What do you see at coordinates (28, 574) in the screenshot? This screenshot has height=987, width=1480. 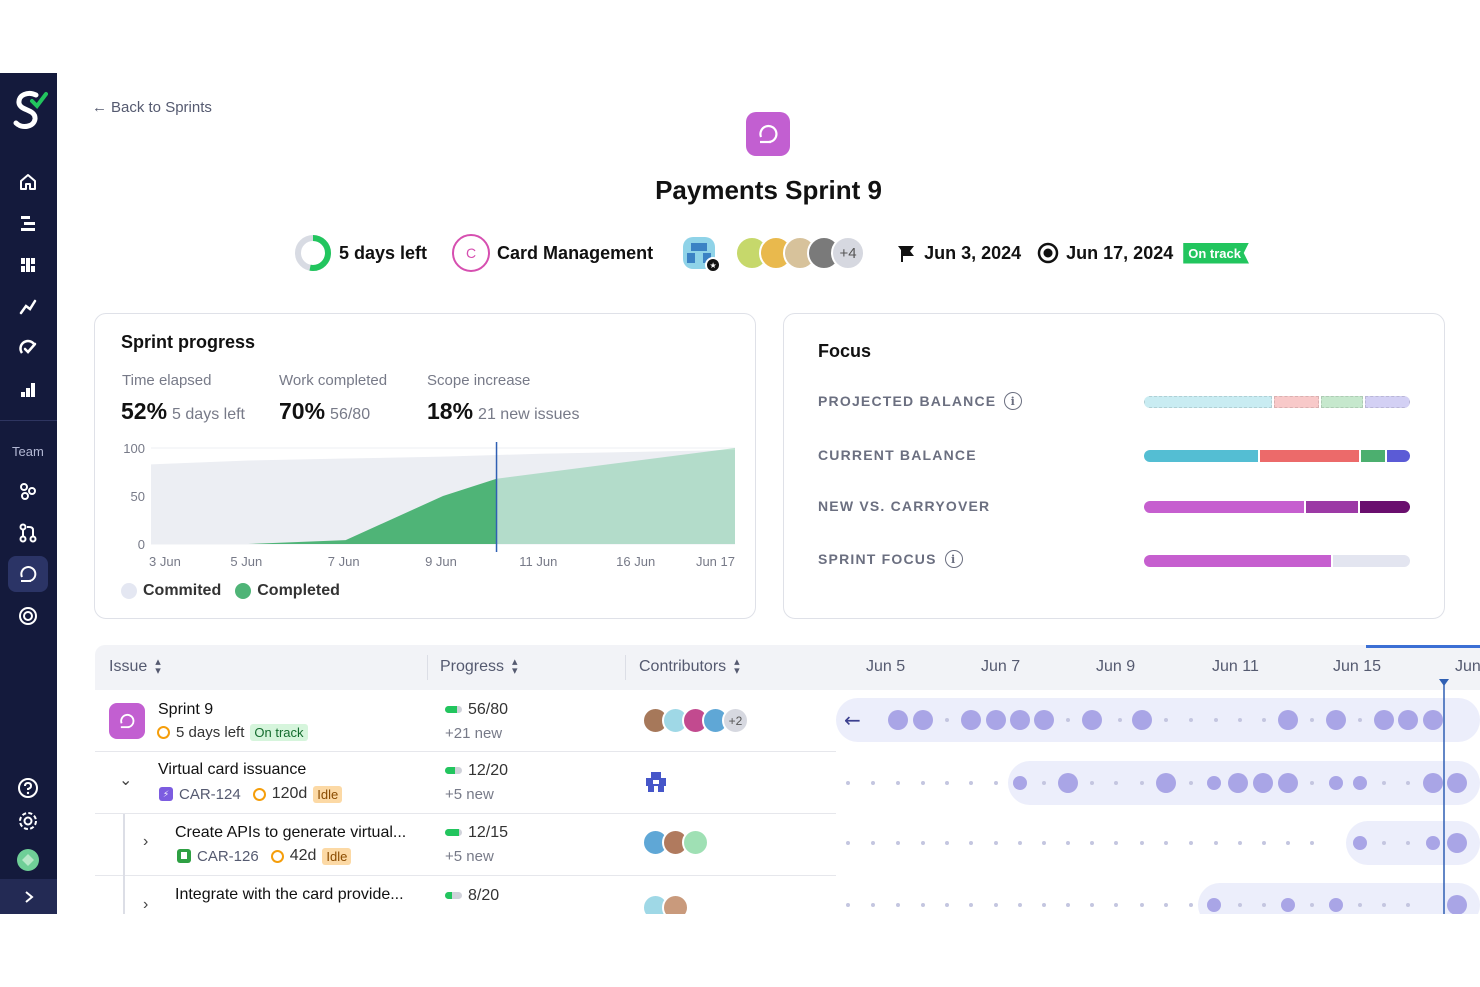 I see `sprints-icon` at bounding box center [28, 574].